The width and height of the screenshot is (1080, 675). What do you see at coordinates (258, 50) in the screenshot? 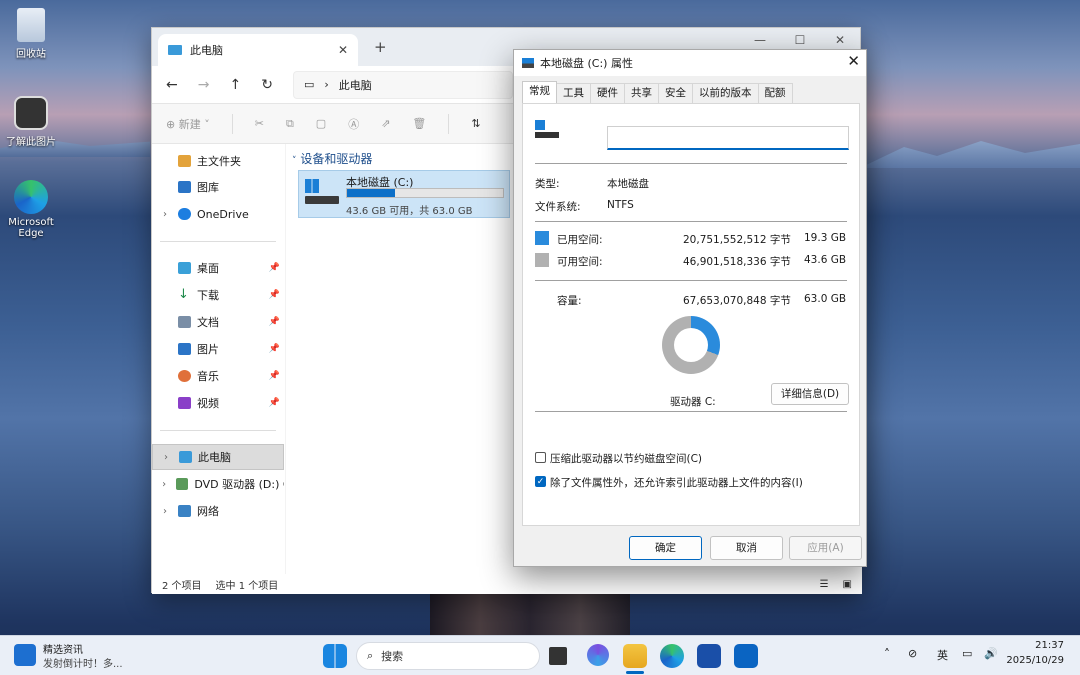
I see `explorer-tab: 此电脑 ✕` at bounding box center [258, 50].